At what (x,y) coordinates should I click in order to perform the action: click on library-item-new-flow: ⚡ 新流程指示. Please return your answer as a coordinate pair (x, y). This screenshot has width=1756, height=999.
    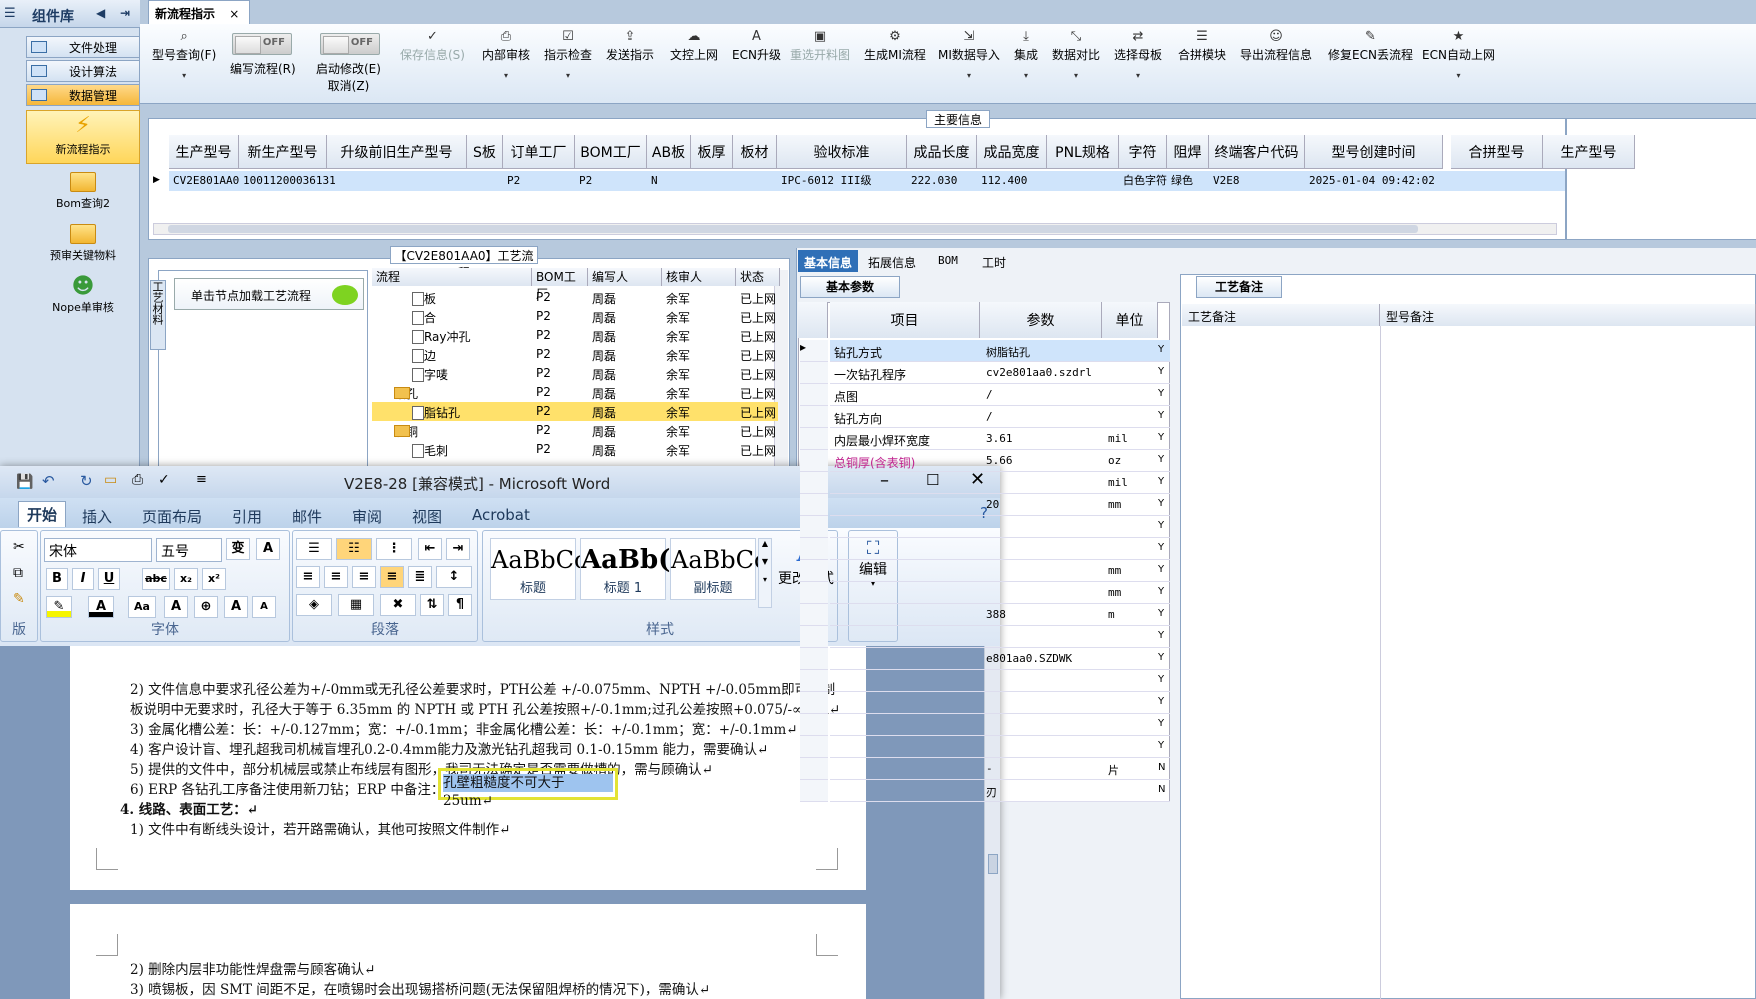
    Looking at the image, I should click on (83, 137).